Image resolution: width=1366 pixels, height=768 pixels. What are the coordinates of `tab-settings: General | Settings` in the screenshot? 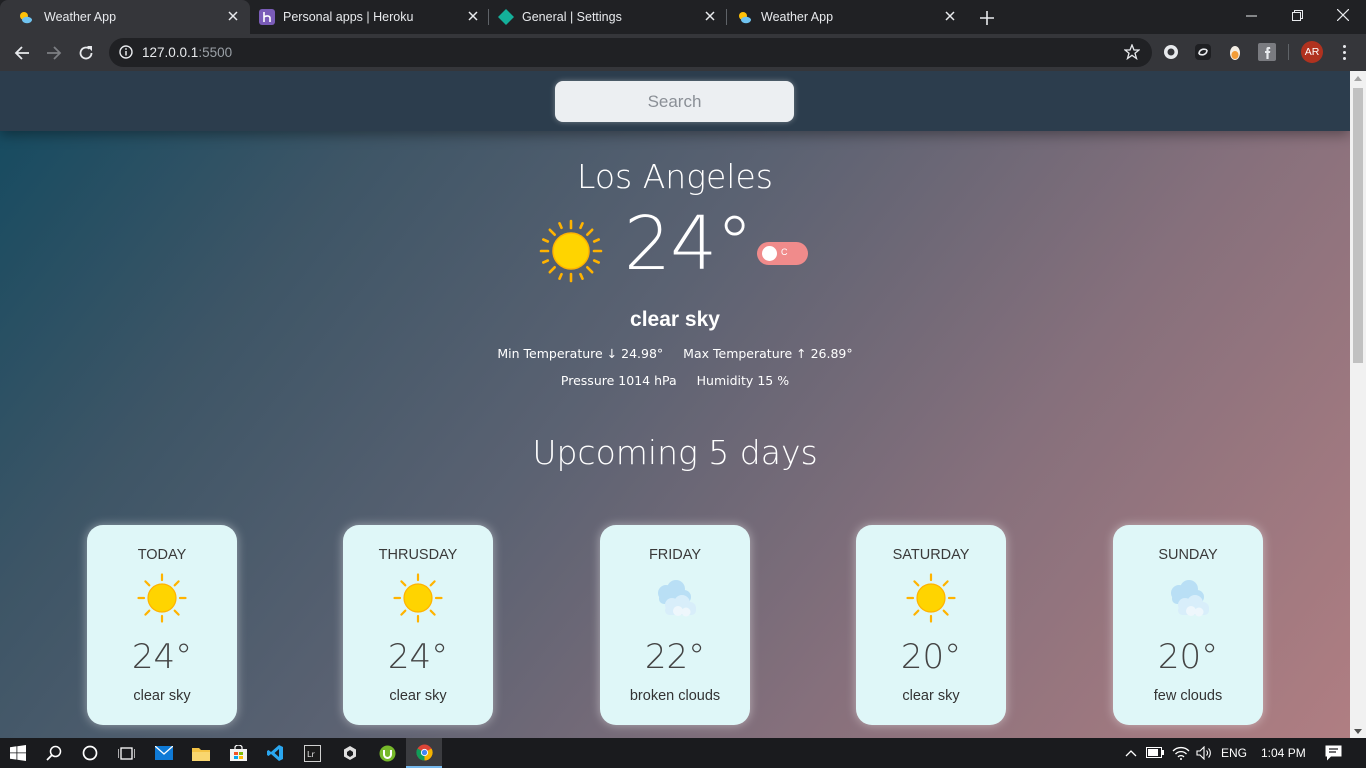 It's located at (608, 17).